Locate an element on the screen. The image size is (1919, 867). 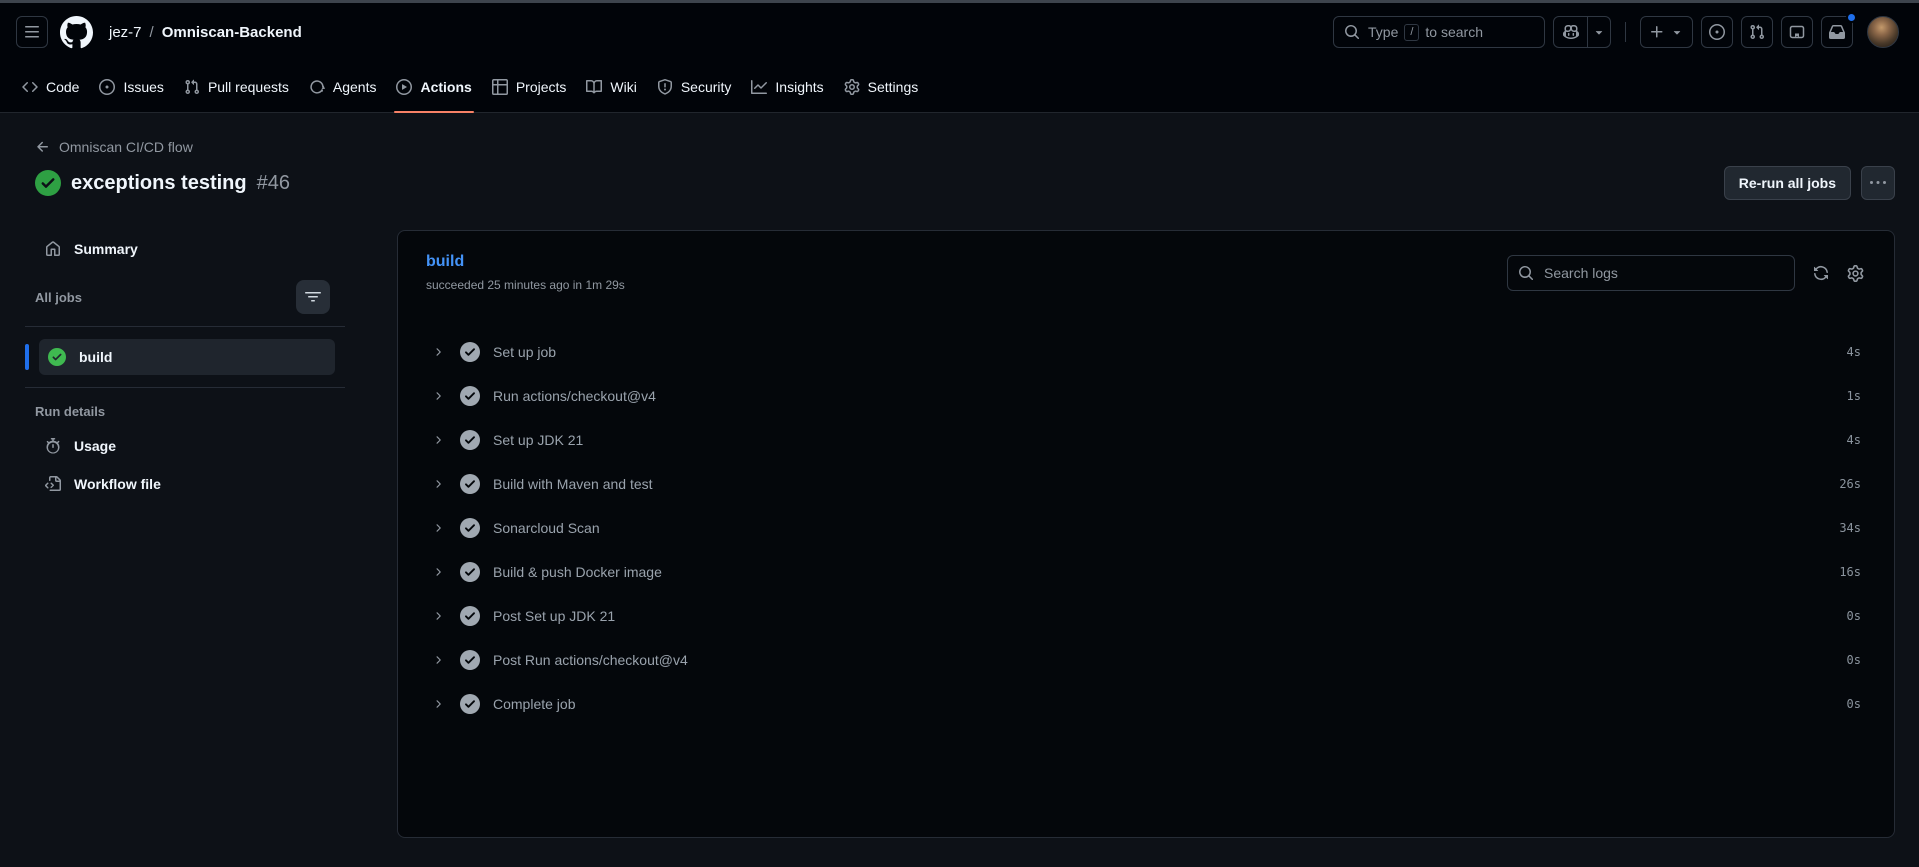
hamburger-menu-button is located at coordinates (32, 32).